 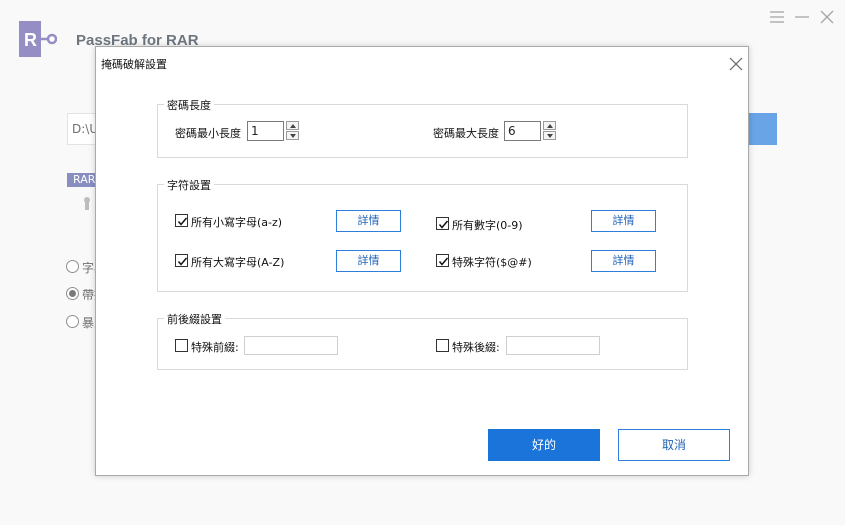 What do you see at coordinates (623, 261) in the screenshot?
I see `special-chars-details-button: 詳情` at bounding box center [623, 261].